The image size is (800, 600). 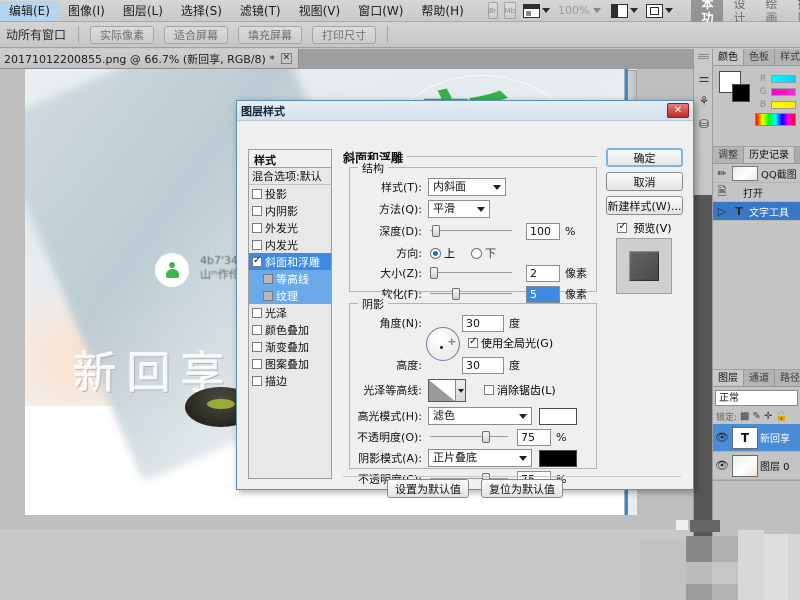 What do you see at coordinates (759, 57) in the screenshot?
I see `tab-swatches: 色板` at bounding box center [759, 57].